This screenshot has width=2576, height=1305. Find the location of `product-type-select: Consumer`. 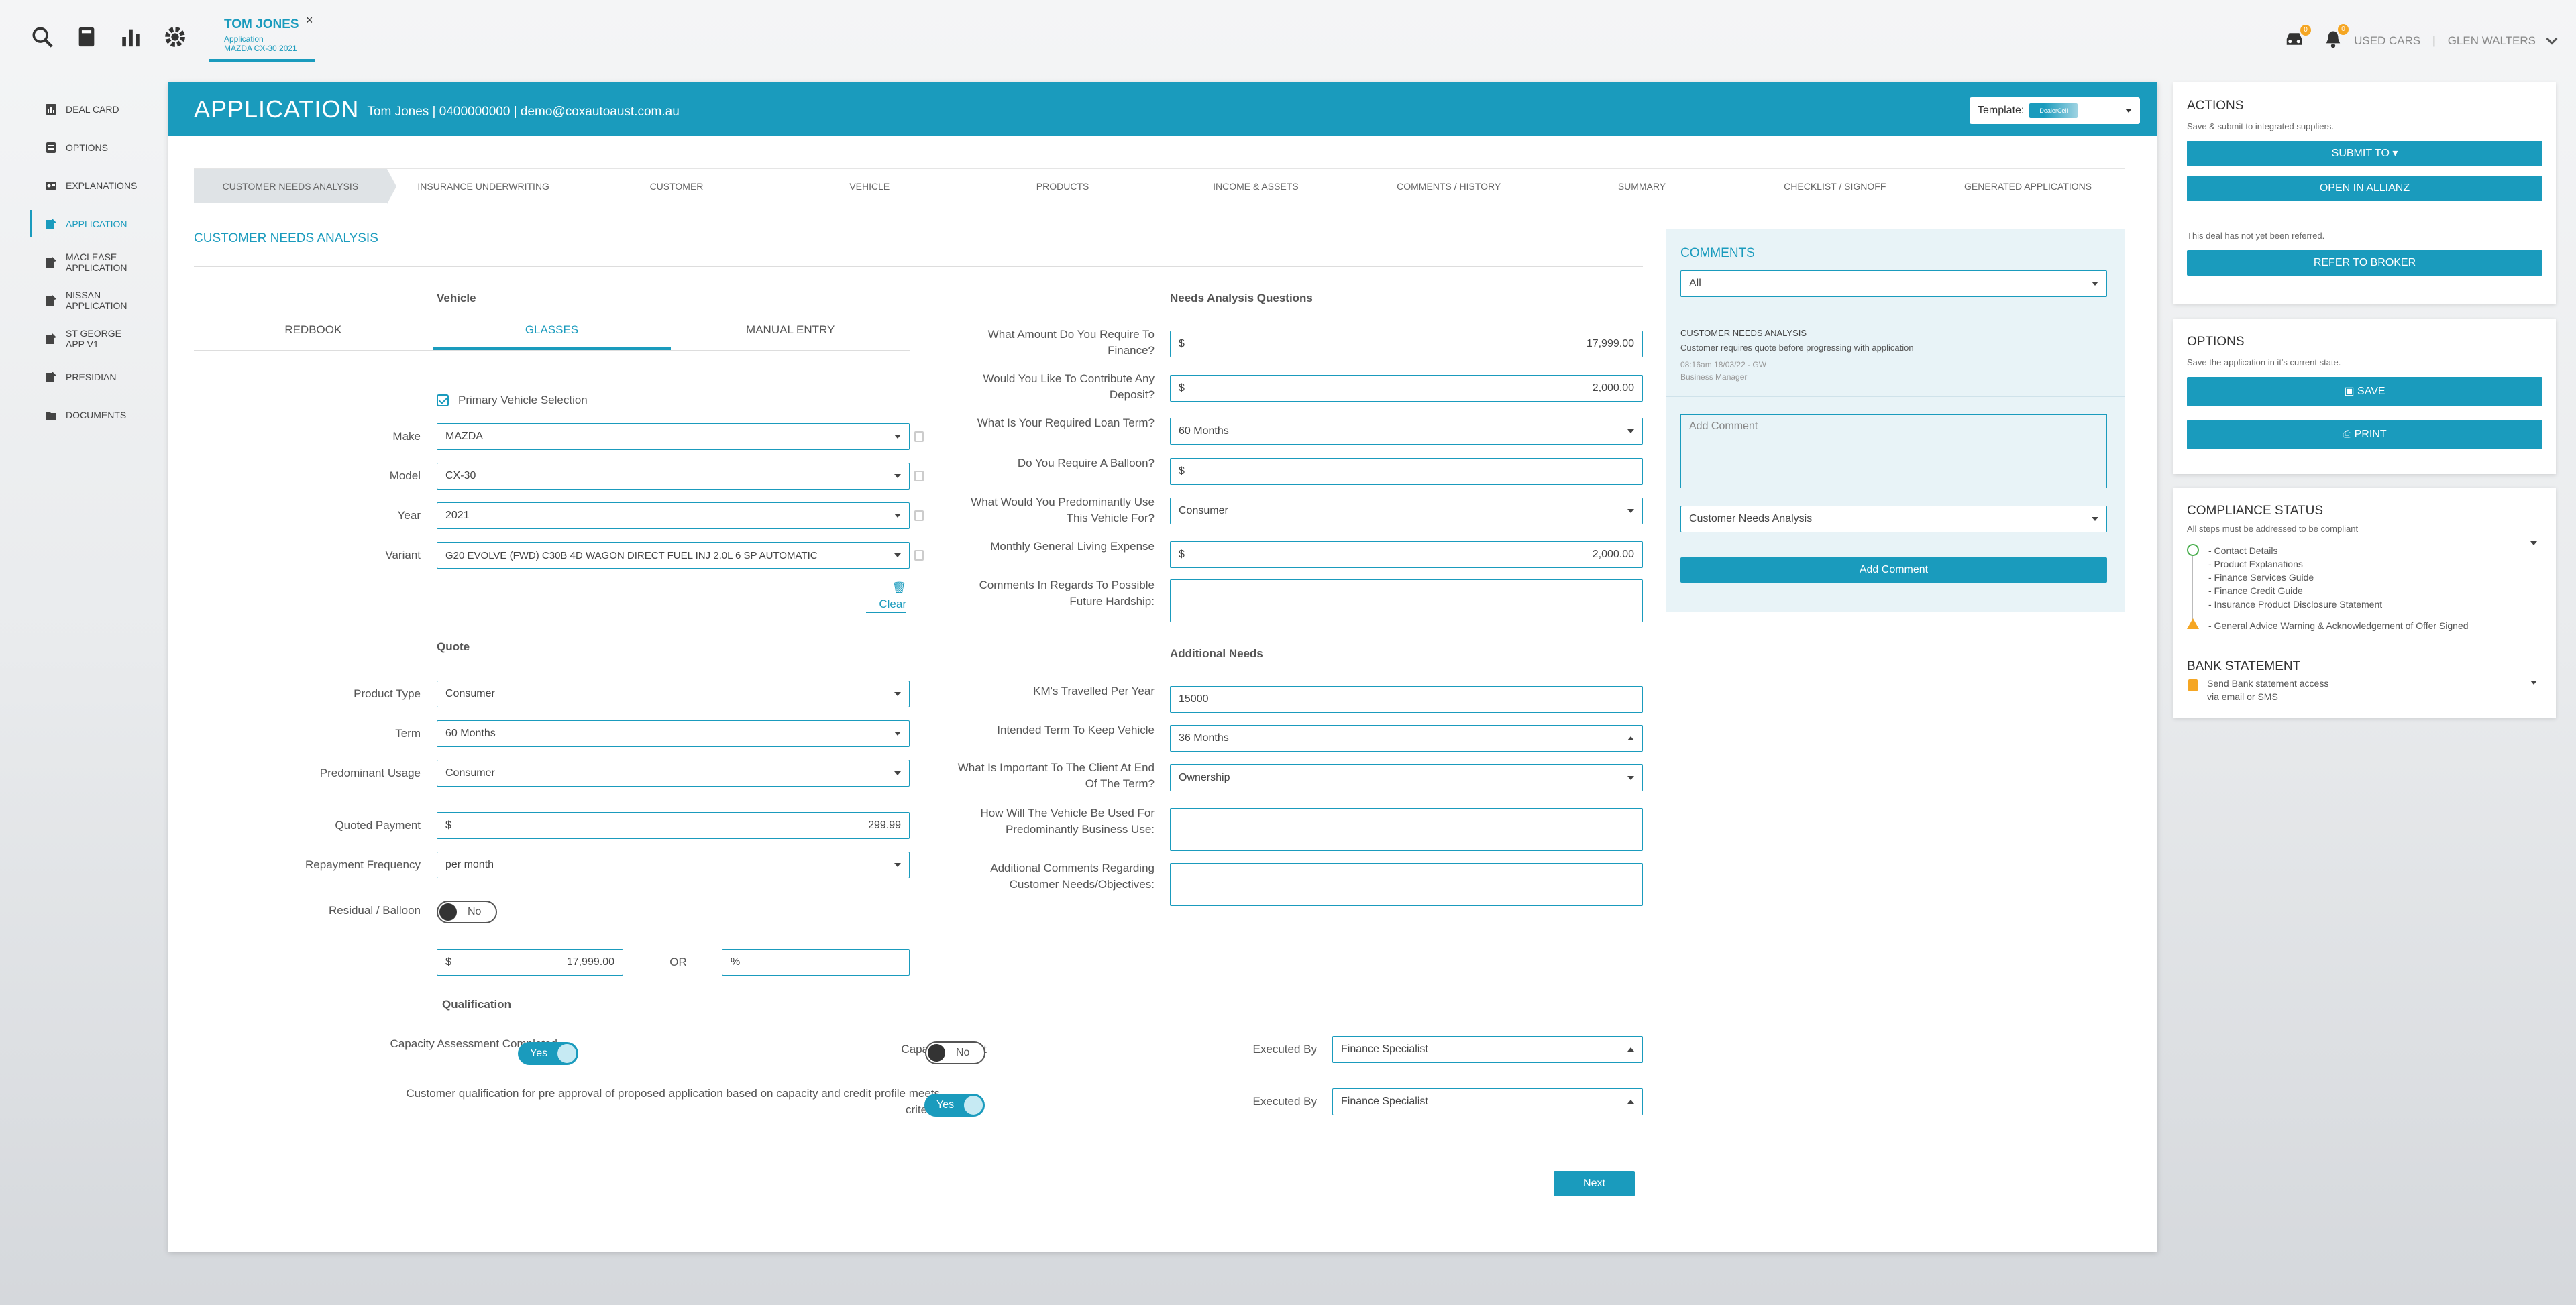

product-type-select: Consumer is located at coordinates (673, 694).